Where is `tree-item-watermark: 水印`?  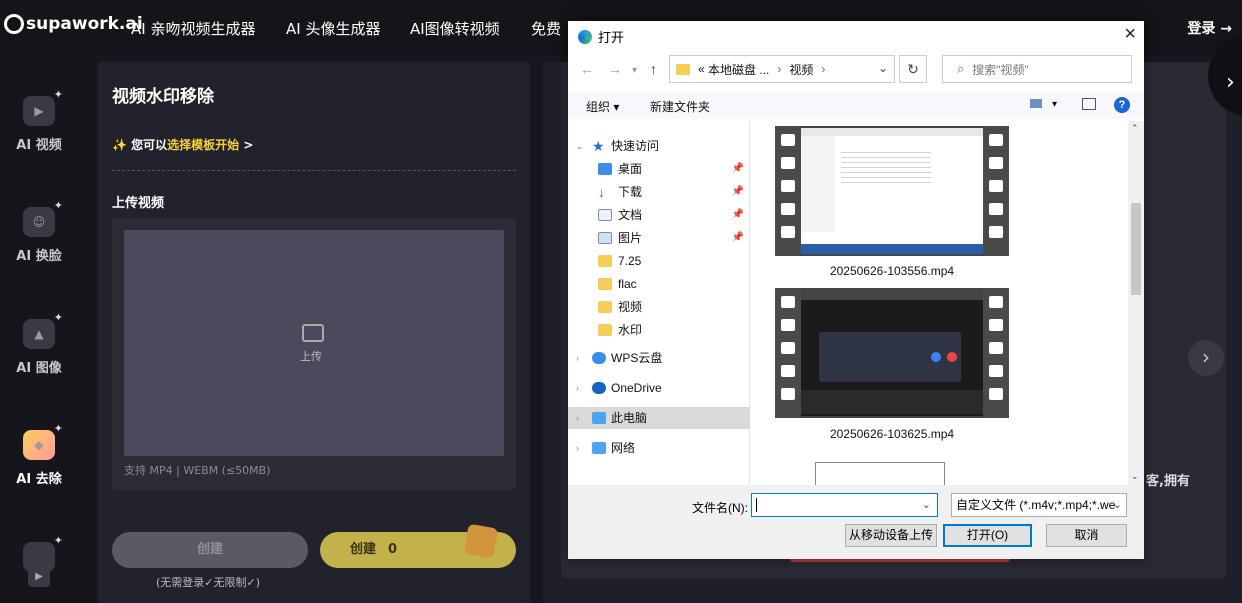
tree-item-watermark: 水印 is located at coordinates (659, 330).